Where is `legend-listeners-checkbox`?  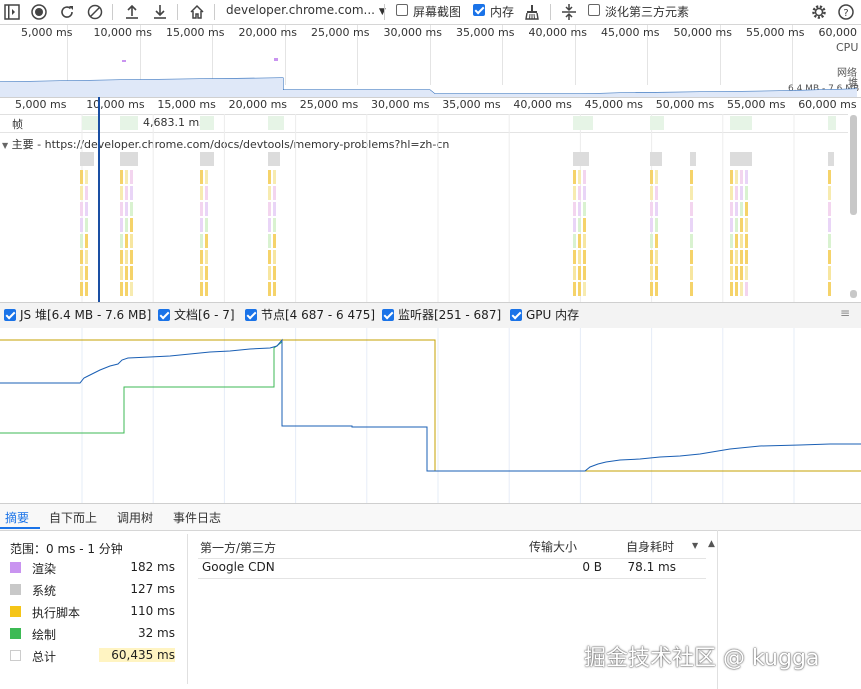 legend-listeners-checkbox is located at coordinates (388, 315).